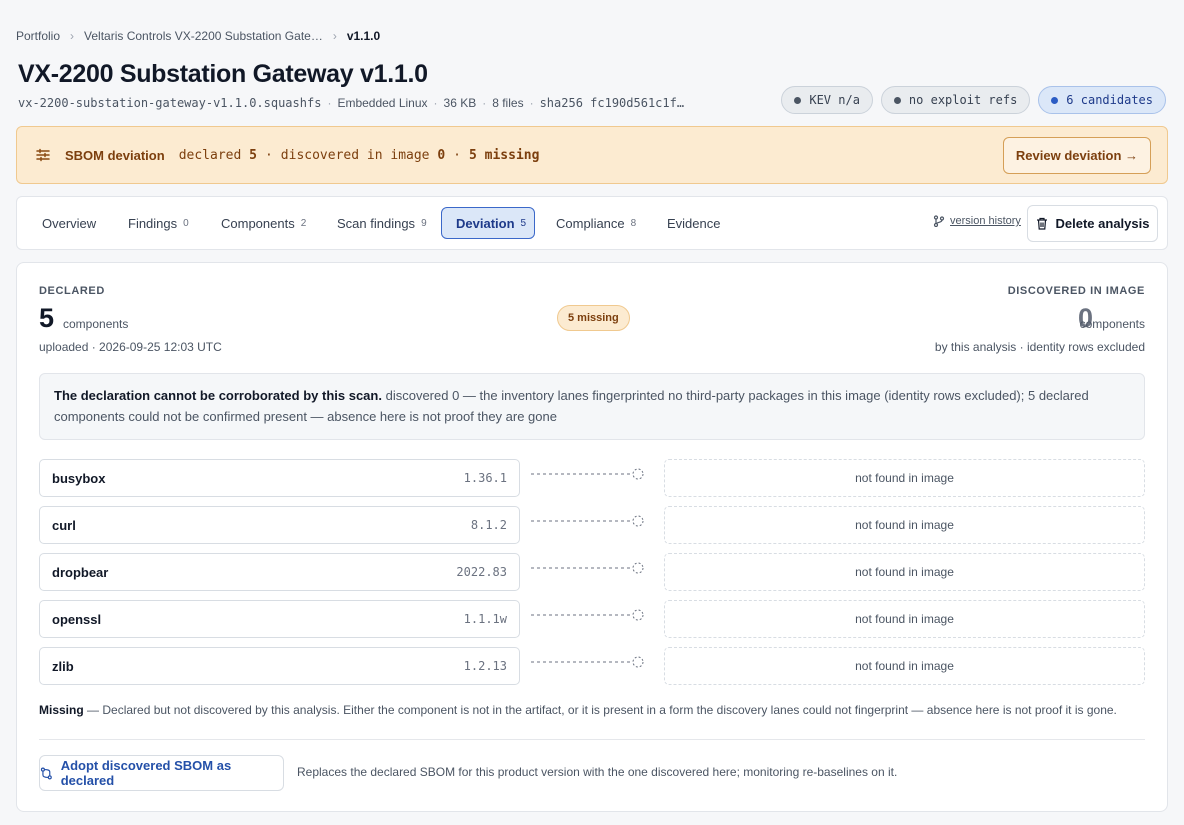 The width and height of the screenshot is (1184, 825). I want to click on declared-upload-info: uploaded · 2026-09-25 12:03 UTC, so click(130, 347).